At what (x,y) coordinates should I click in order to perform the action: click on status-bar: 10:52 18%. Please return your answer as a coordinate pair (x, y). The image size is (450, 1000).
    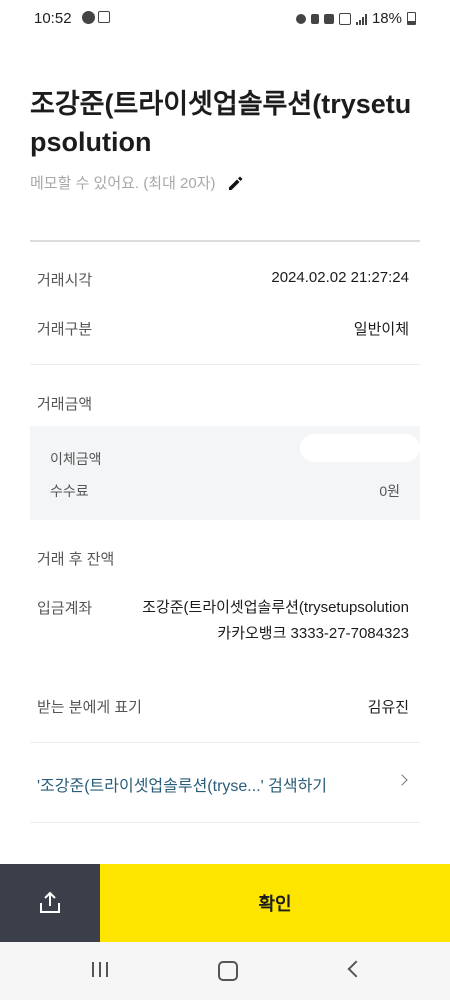
    Looking at the image, I should click on (225, 19).